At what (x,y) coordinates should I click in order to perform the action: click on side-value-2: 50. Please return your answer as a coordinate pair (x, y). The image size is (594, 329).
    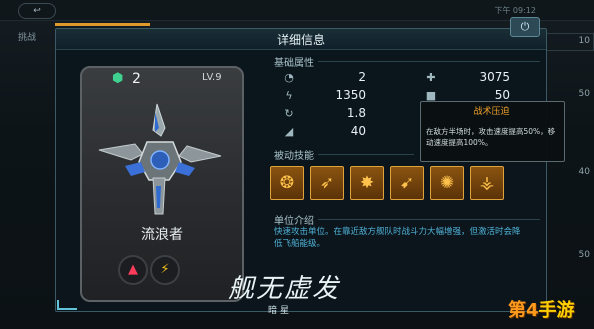
    Looking at the image, I should click on (584, 94).